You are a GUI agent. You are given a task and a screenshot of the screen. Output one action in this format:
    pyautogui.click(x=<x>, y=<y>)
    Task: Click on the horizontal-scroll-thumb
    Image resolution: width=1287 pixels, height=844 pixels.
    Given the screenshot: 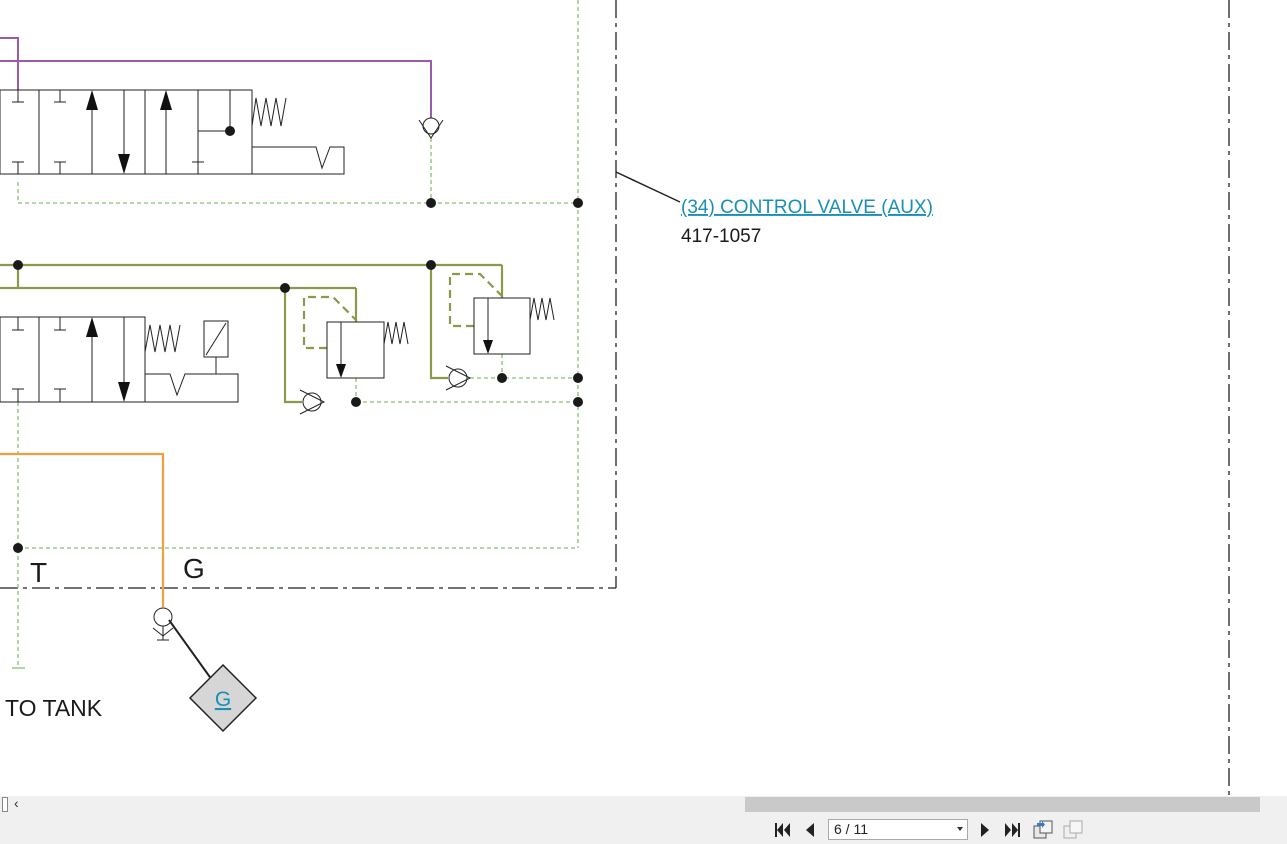 What is the action you would take?
    pyautogui.click(x=1002, y=804)
    